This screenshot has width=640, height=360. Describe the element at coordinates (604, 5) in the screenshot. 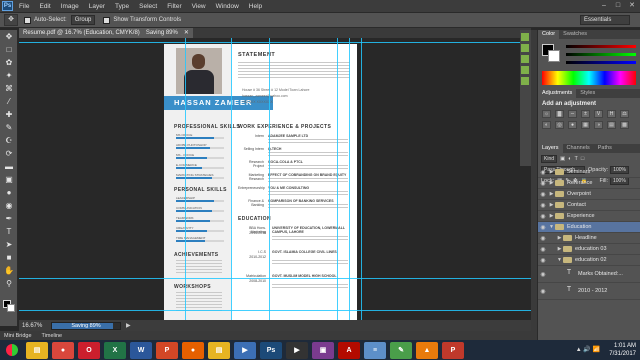

I see `minimize-icon: –` at that location.